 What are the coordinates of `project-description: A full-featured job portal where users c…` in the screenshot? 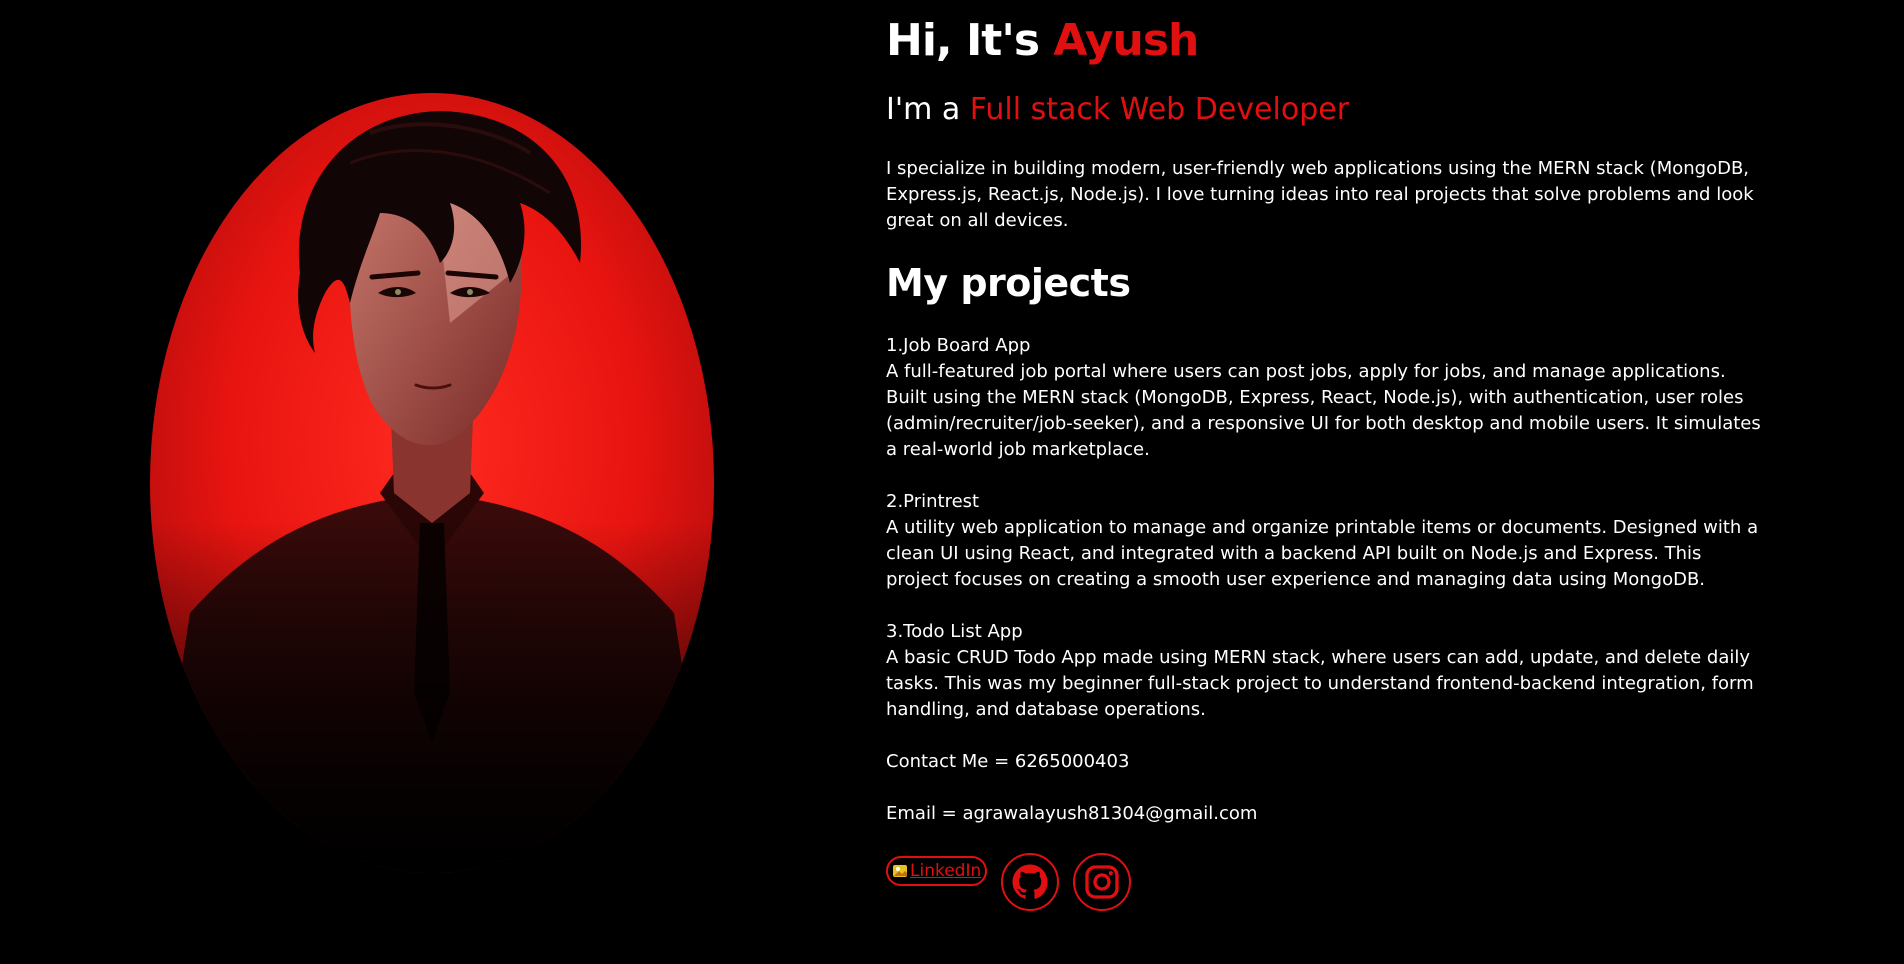 It's located at (1323, 410).